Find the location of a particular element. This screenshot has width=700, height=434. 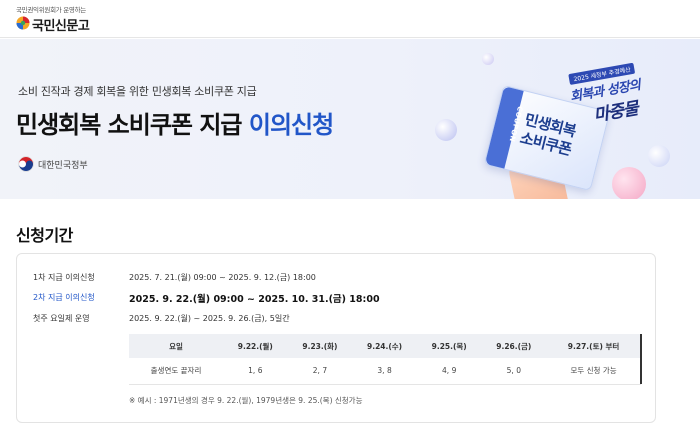

period-label: 첫주 요일제 운영 is located at coordinates (61, 318).